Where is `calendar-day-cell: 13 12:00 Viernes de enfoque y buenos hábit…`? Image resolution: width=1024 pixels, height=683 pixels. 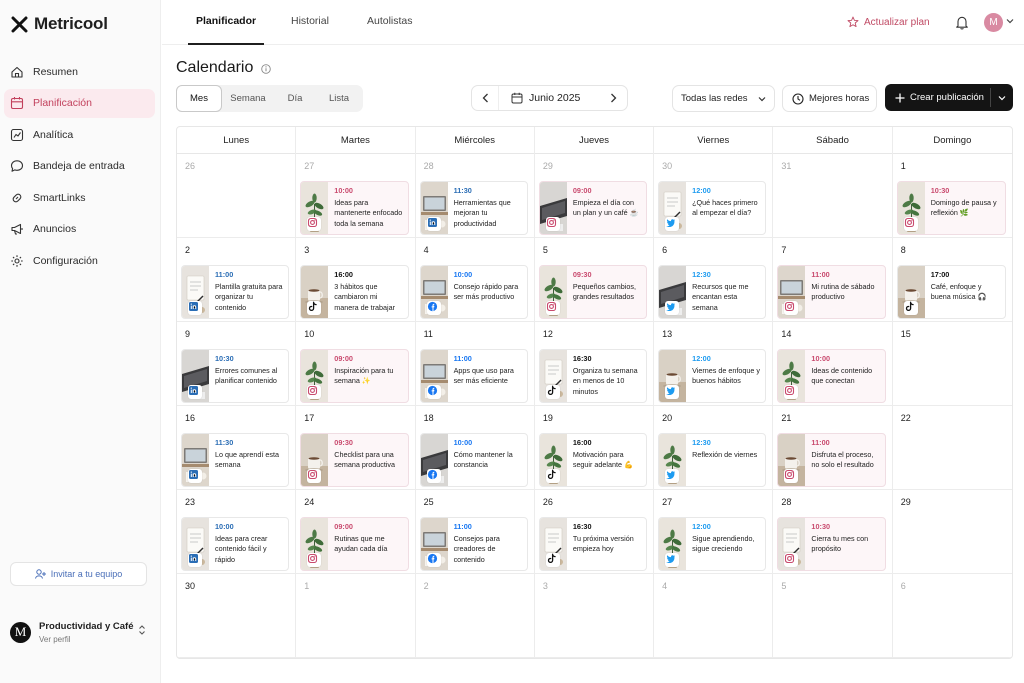
calendar-day-cell: 13 12:00 Viernes de enfoque y buenos hábit… is located at coordinates (714, 364).